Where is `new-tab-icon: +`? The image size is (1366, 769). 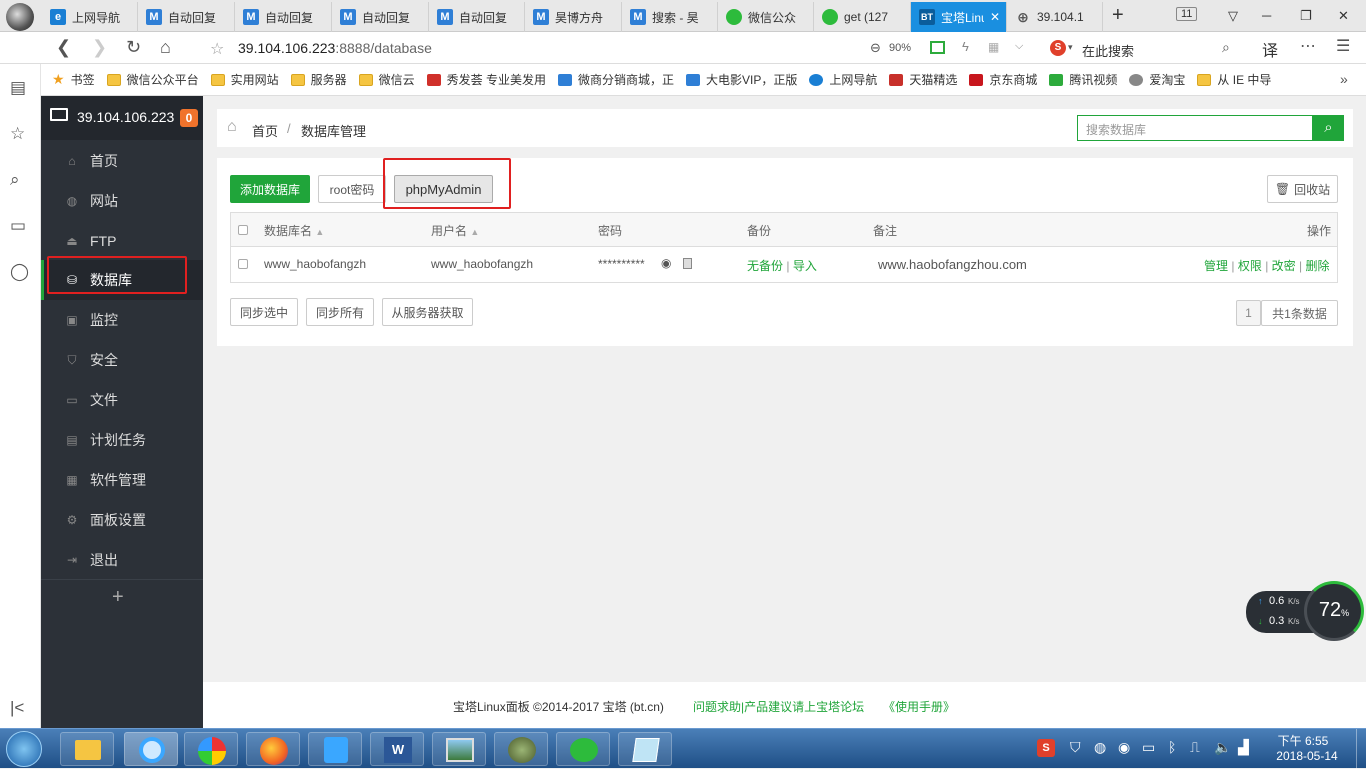 new-tab-icon: + is located at coordinates (1118, 15).